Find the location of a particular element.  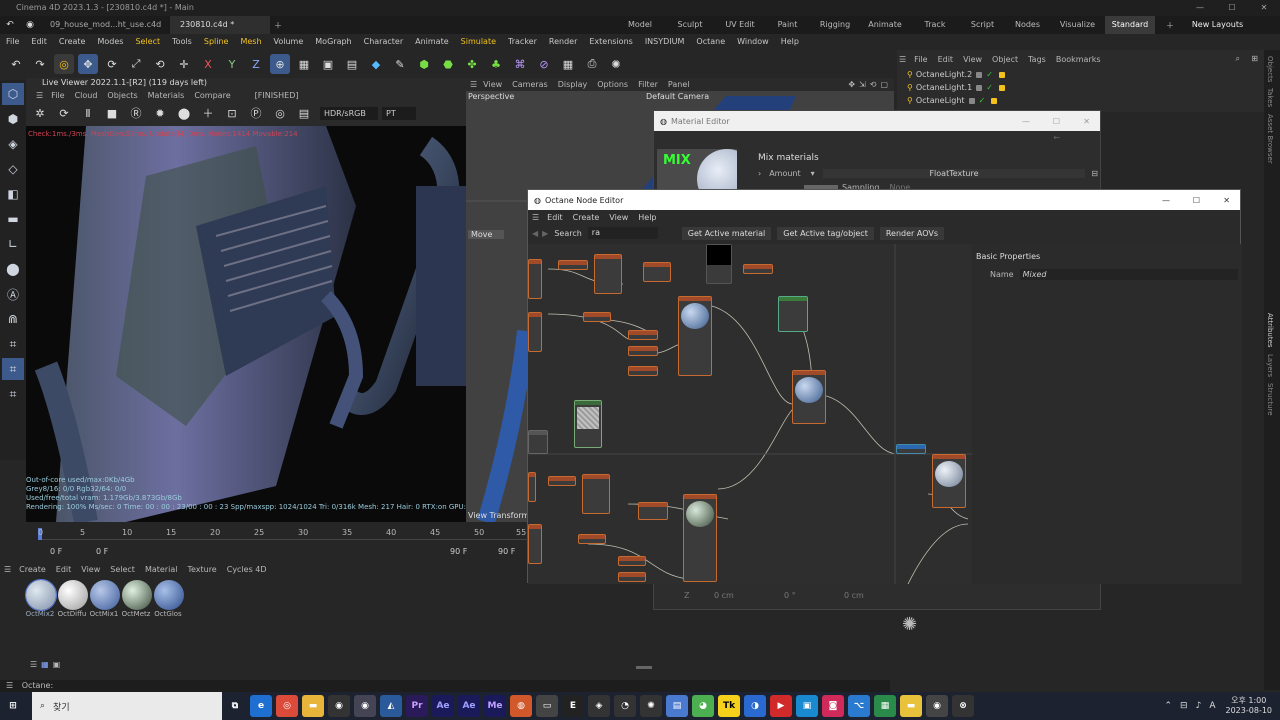

cube-icon: ◆ is located at coordinates (376, 64).